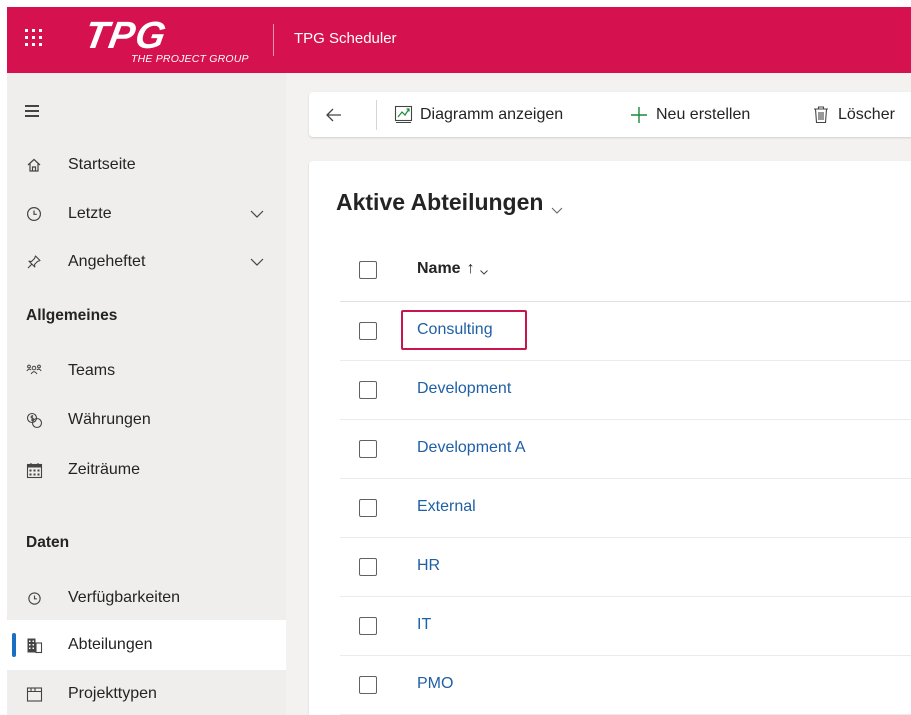  Describe the element at coordinates (625, 331) in the screenshot. I see `table-row: Consulting` at that location.